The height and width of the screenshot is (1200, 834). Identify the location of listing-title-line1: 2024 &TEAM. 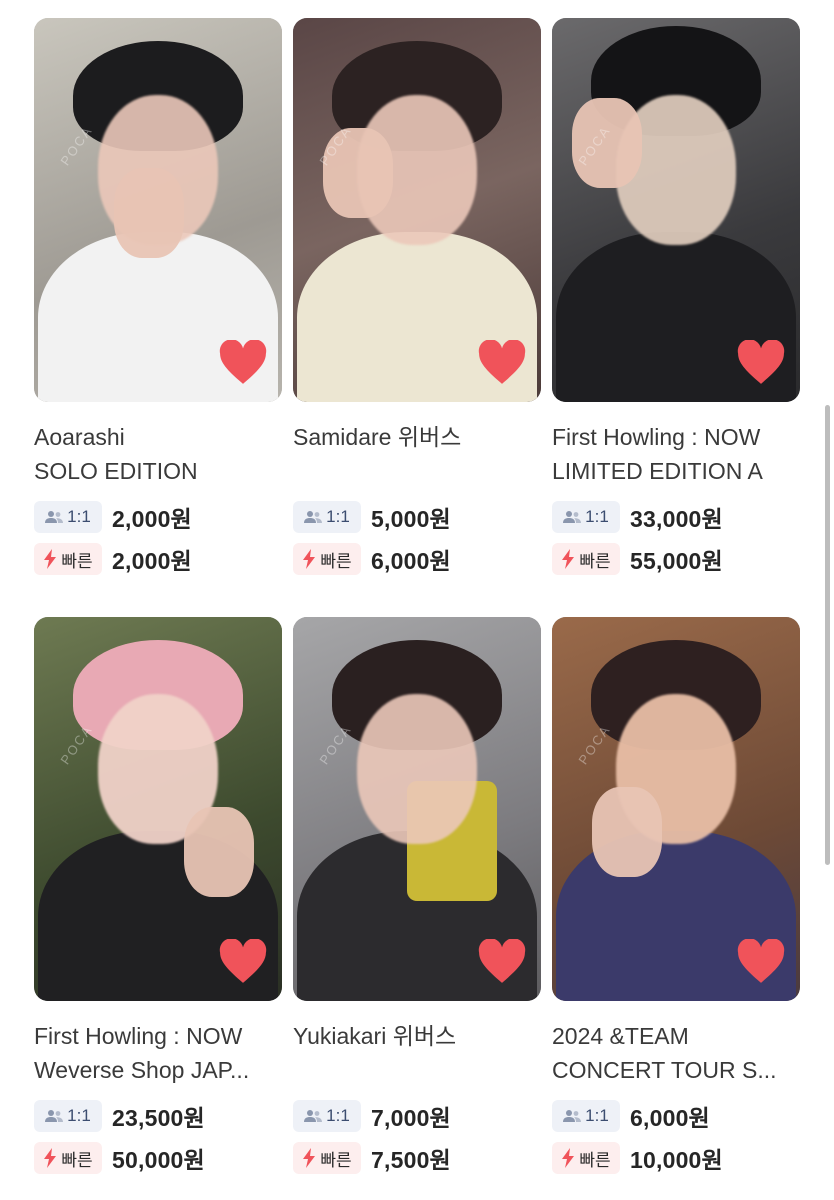
(620, 1036).